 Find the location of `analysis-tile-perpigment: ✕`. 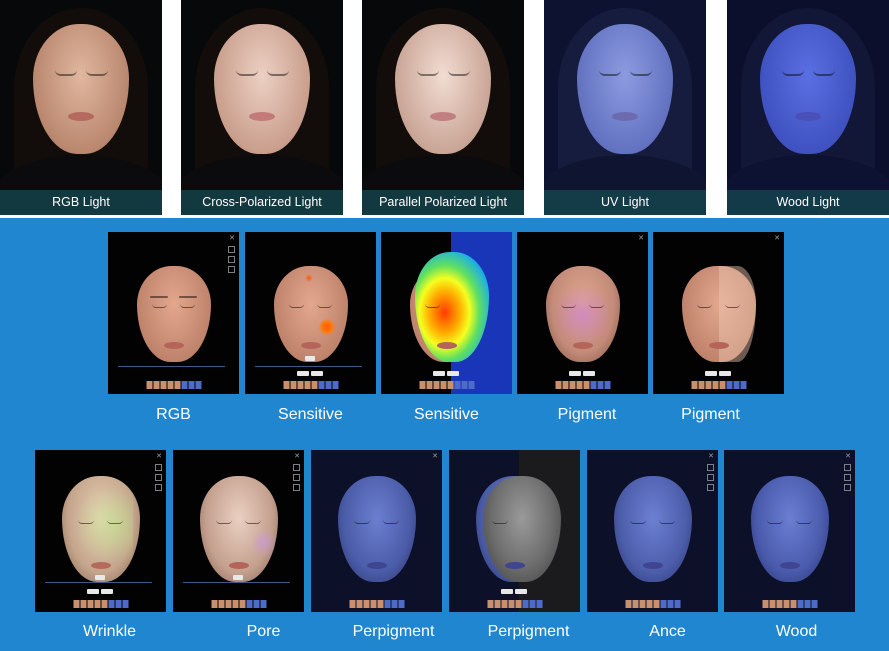

analysis-tile-perpigment: ✕ is located at coordinates (376, 531).